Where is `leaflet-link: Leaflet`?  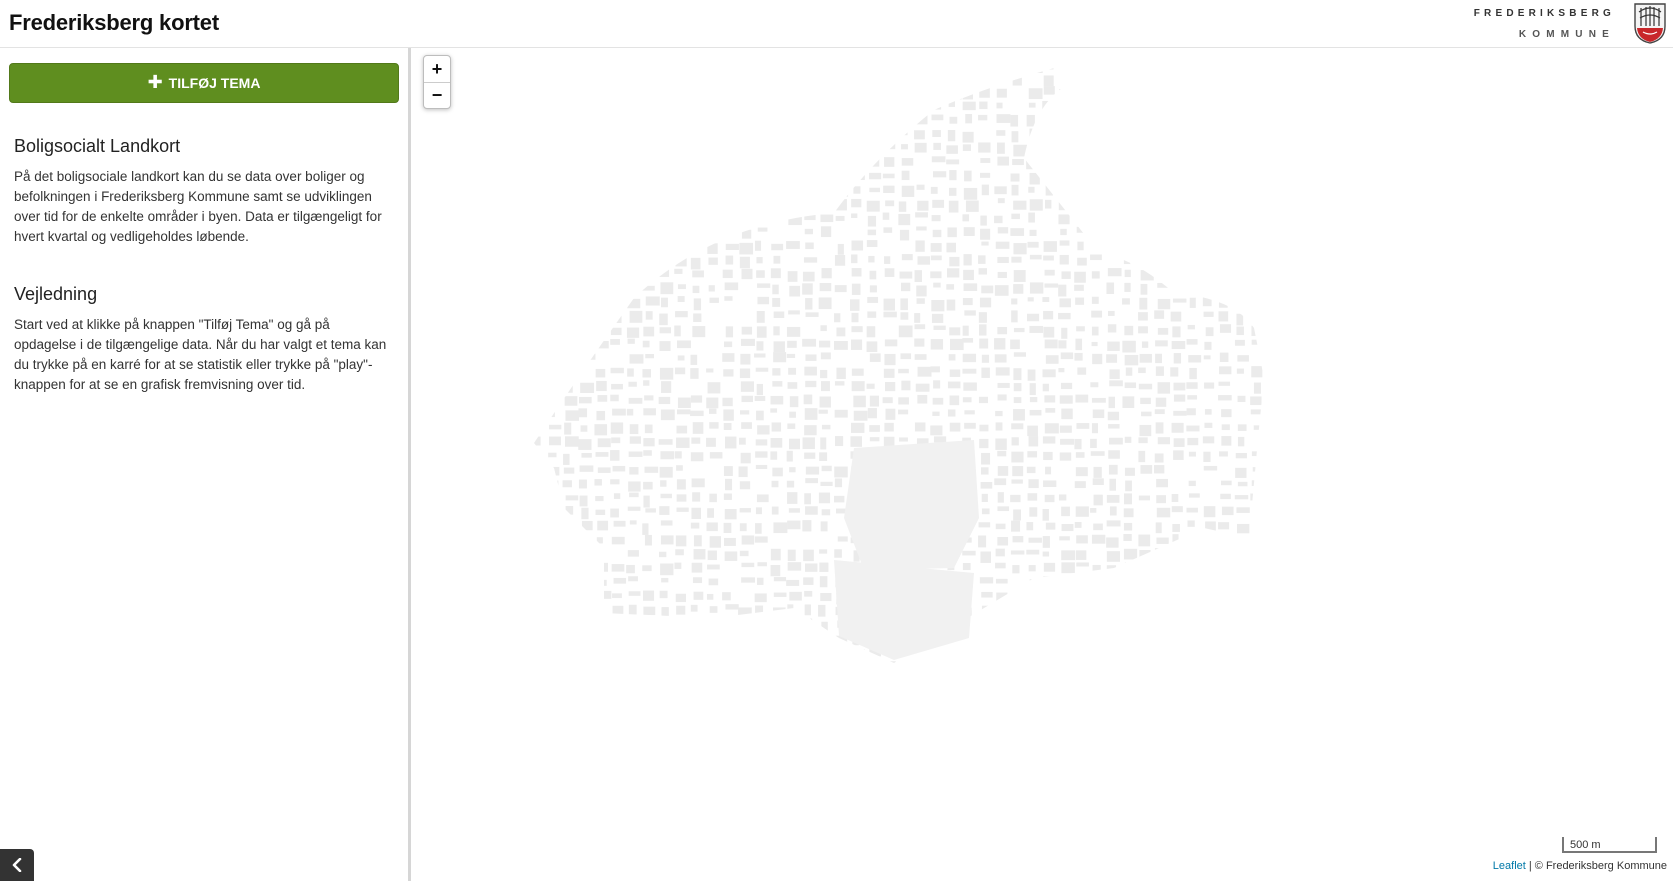
leaflet-link: Leaflet is located at coordinates (1509, 866).